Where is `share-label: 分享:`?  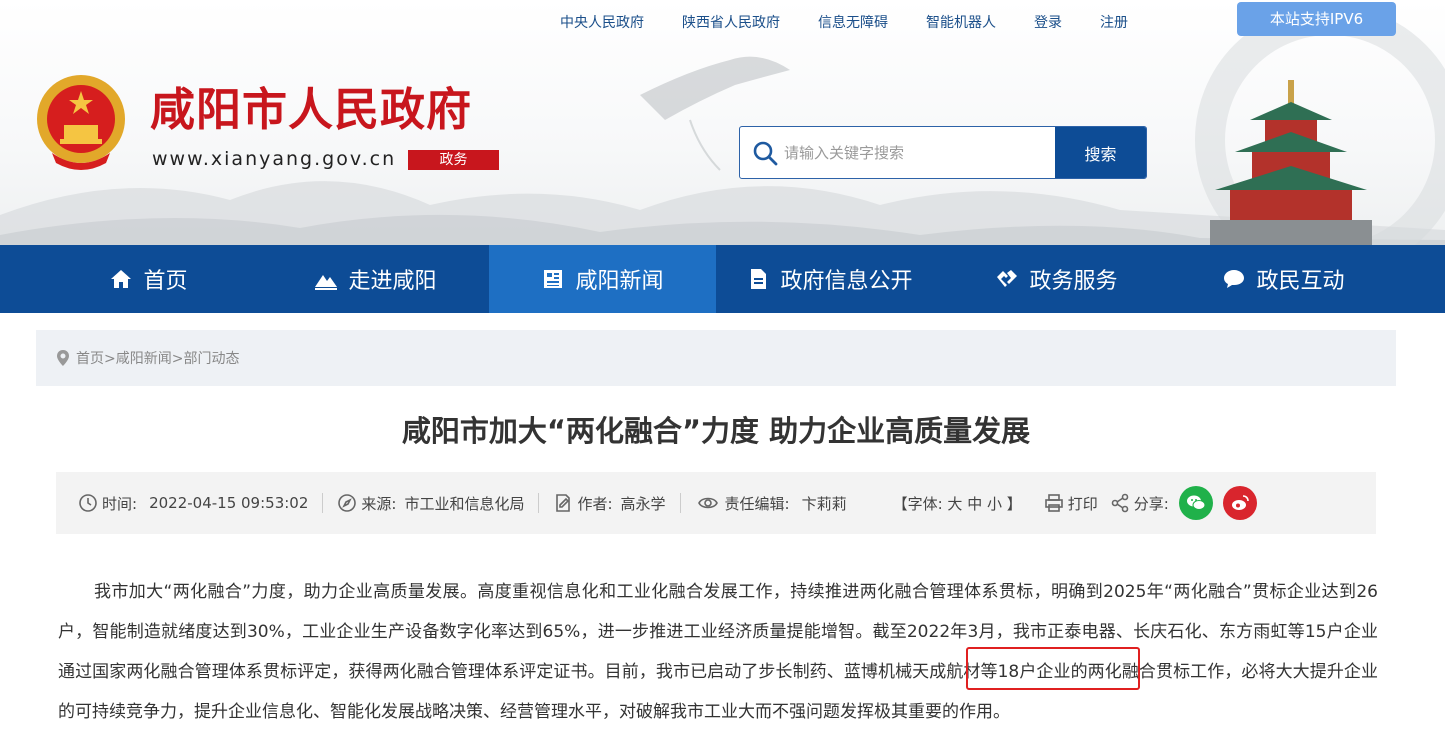 share-label: 分享: is located at coordinates (1151, 503).